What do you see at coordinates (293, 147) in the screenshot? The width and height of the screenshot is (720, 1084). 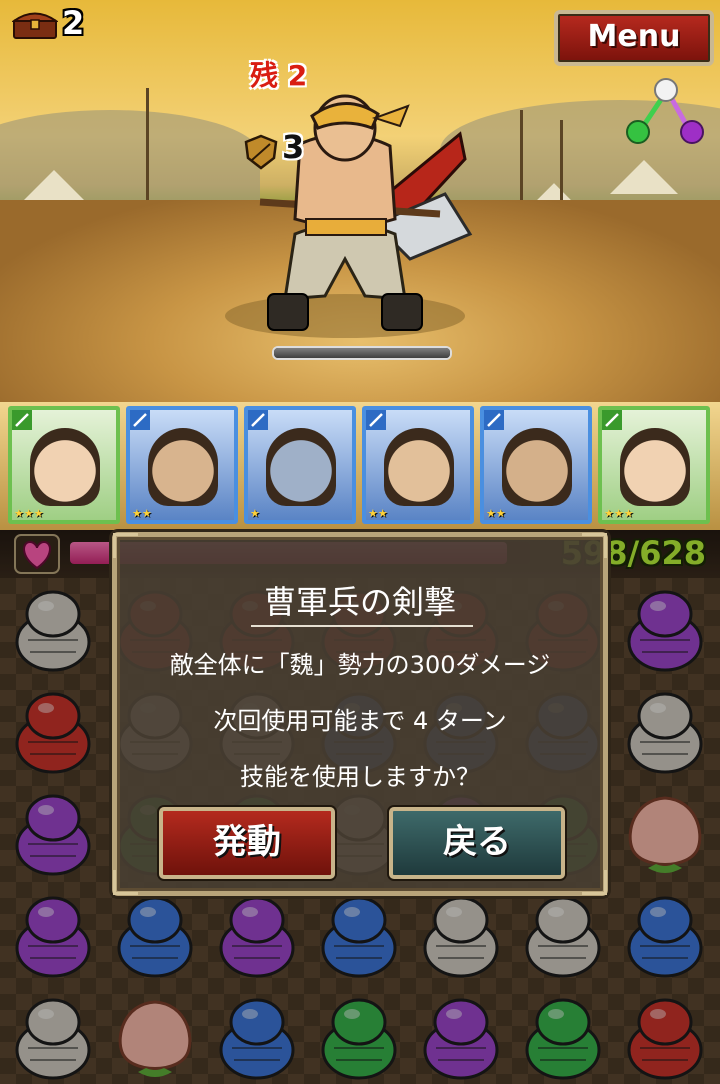 I see `enemy-turn-counter: 3` at bounding box center [293, 147].